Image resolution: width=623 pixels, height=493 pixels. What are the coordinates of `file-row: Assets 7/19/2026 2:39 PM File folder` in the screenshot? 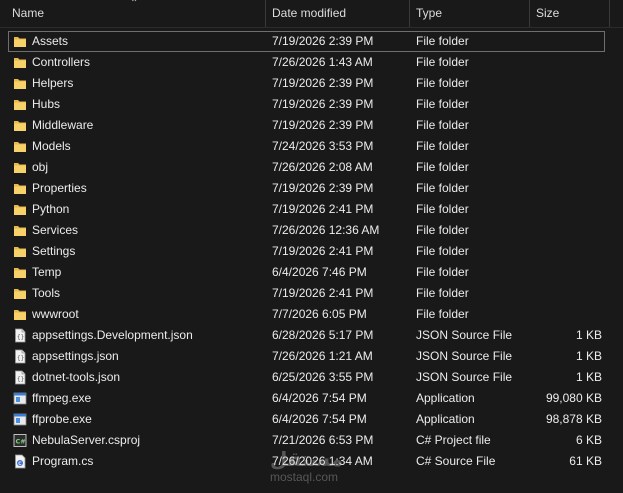 It's located at (306, 41).